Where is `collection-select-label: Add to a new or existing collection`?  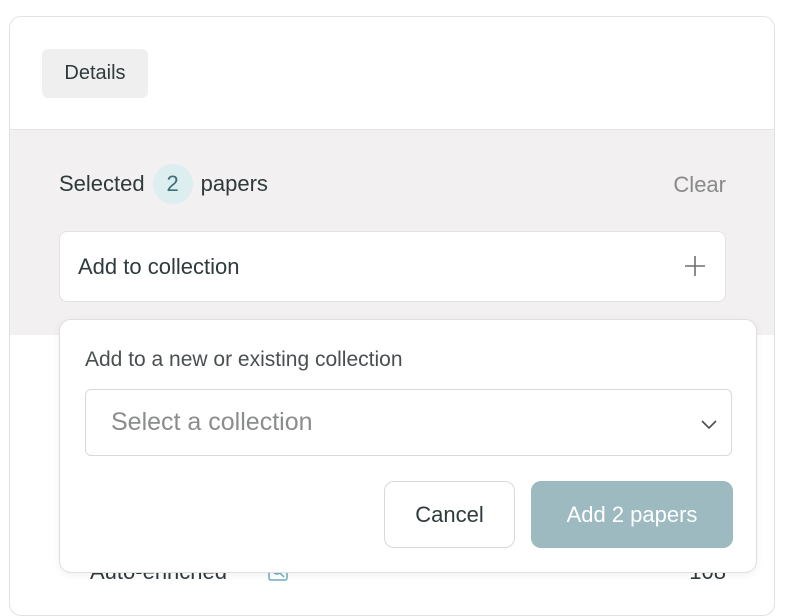 collection-select-label: Add to a new or existing collection is located at coordinates (244, 359).